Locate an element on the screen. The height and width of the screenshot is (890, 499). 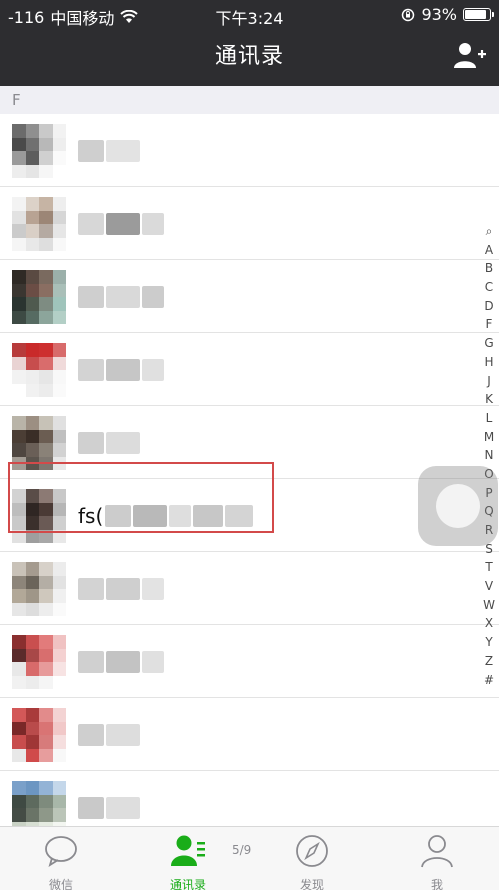
tab-chats: 微信 is located at coordinates (61, 861).